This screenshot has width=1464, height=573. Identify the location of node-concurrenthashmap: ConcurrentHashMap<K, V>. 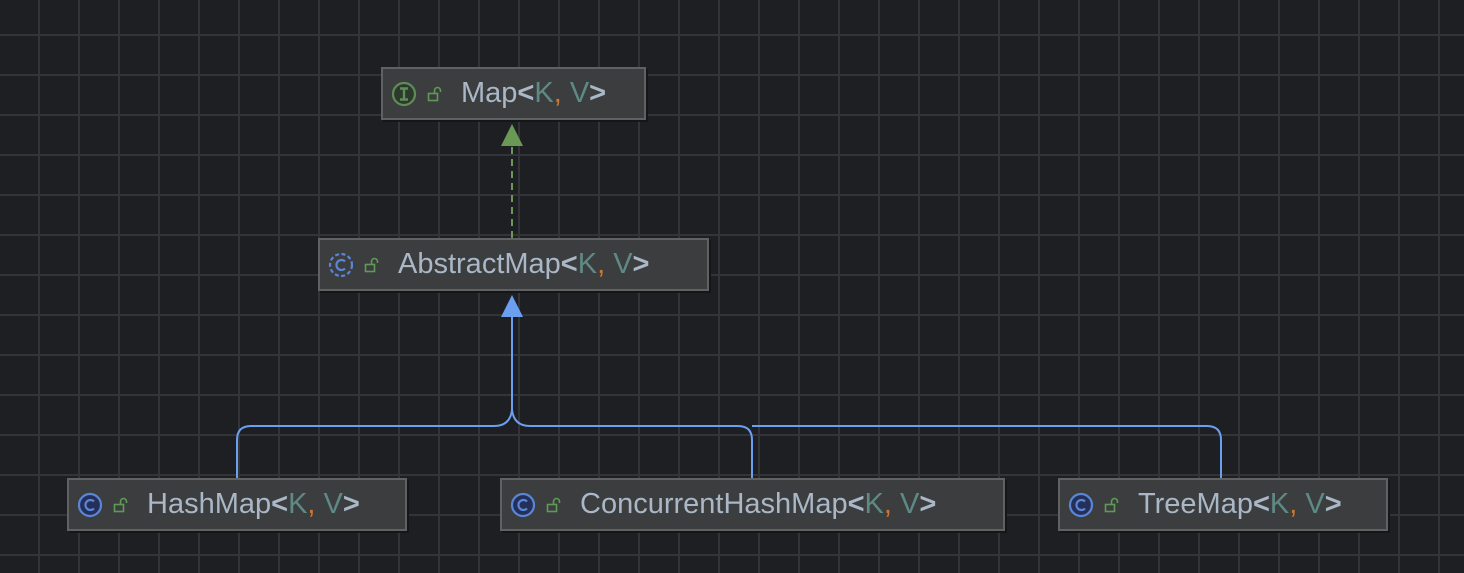
(752, 504).